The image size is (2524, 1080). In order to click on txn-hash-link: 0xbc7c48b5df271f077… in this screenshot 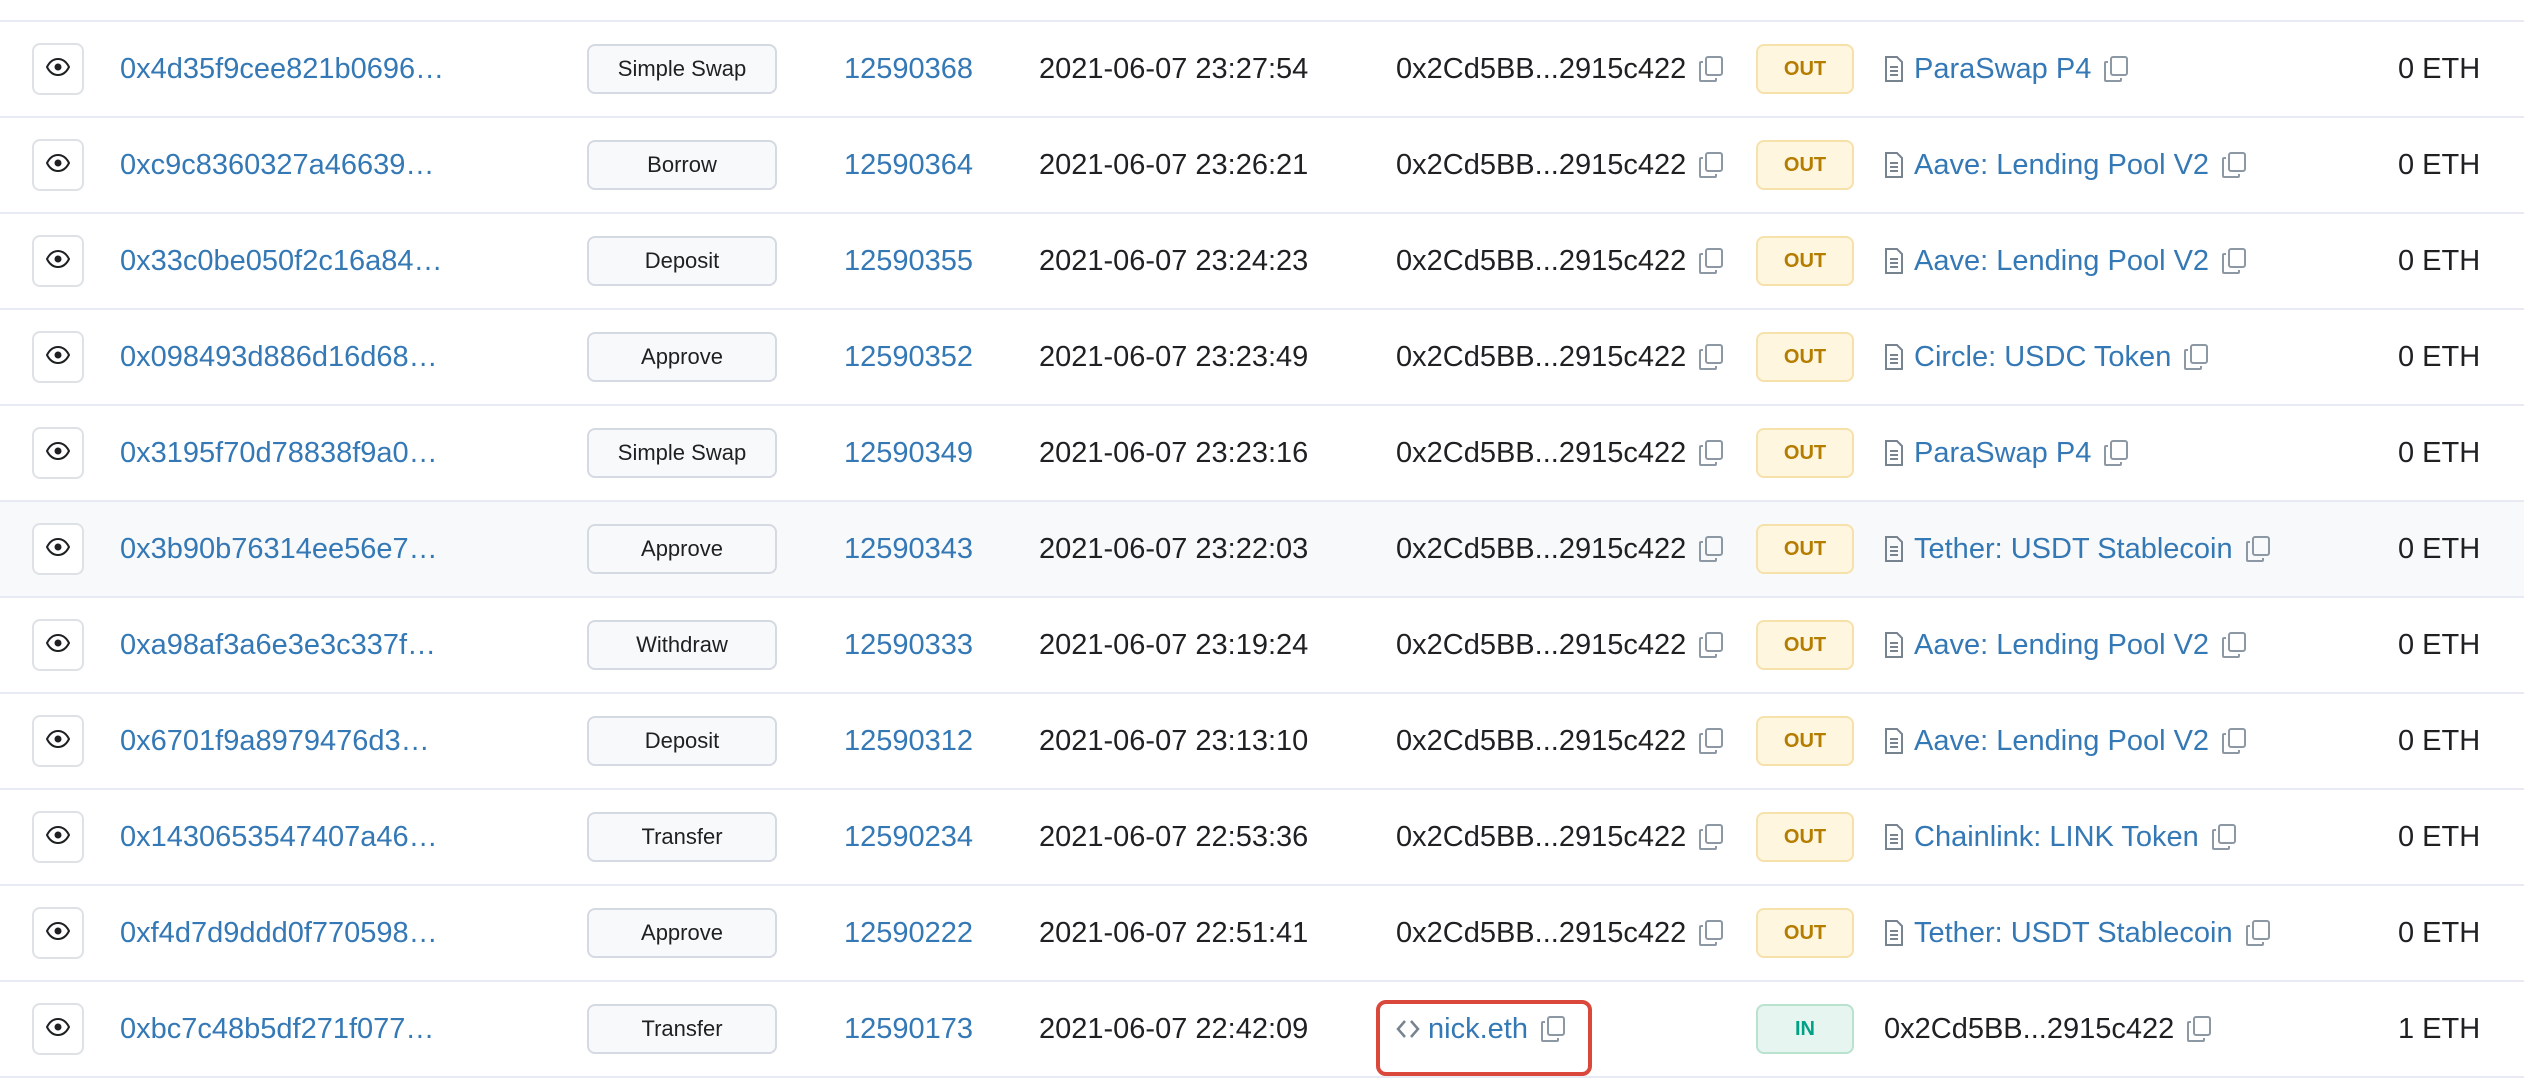, I will do `click(277, 1029)`.